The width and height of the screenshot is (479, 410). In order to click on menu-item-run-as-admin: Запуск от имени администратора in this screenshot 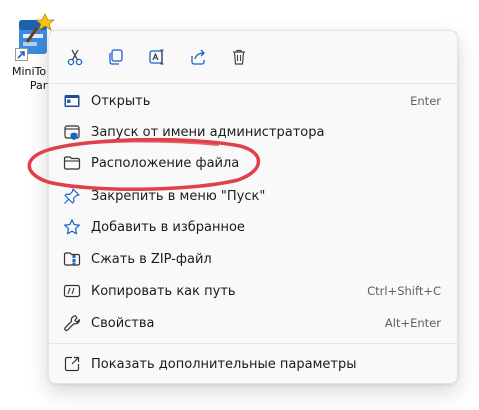, I will do `click(253, 132)`.